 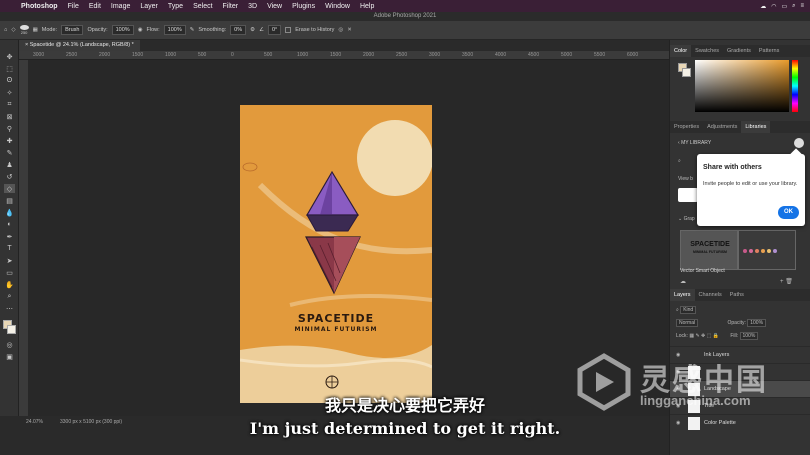 What do you see at coordinates (709, 250) in the screenshot?
I see `library-item-thumbnail: SPACETIDE MINIMAL FUTURISM` at bounding box center [709, 250].